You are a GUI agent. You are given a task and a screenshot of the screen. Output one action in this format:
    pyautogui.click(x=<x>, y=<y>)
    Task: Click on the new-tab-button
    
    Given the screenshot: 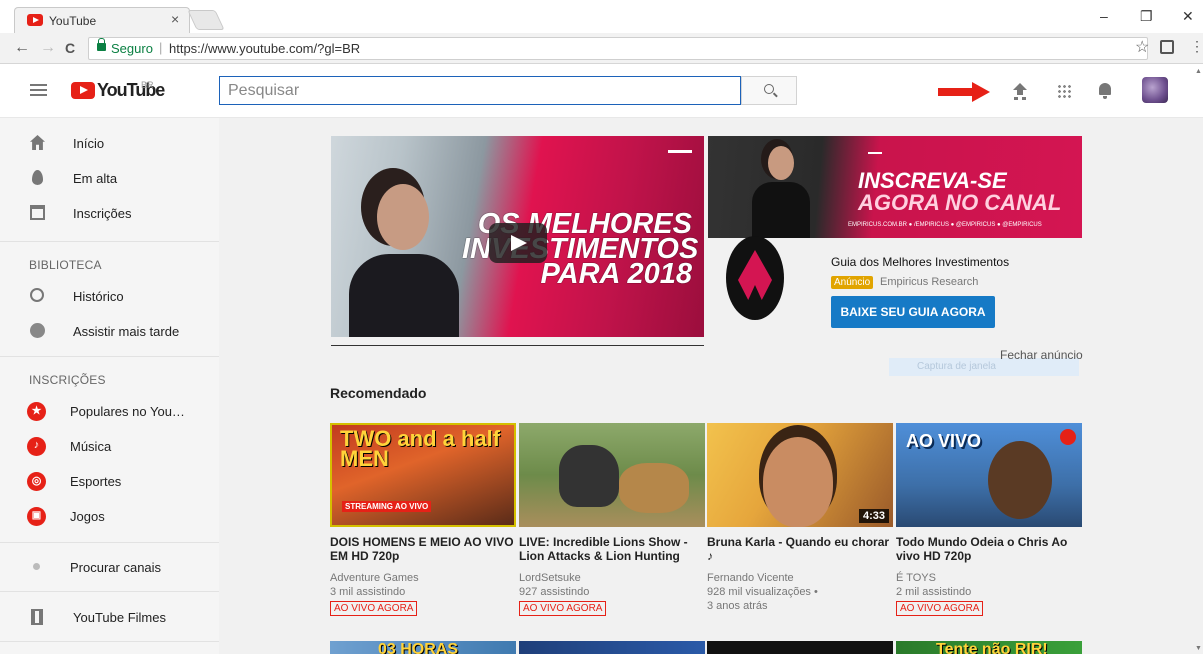 What is the action you would take?
    pyautogui.click(x=206, y=20)
    